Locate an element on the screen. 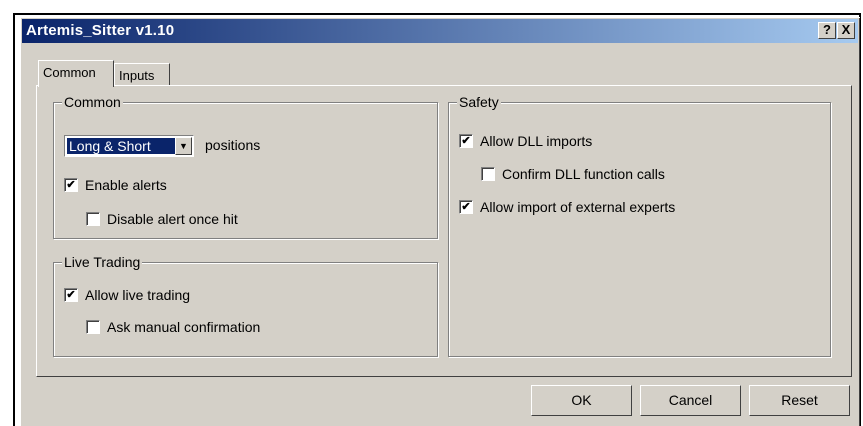 This screenshot has width=863, height=426. close-button: X is located at coordinates (846, 30).